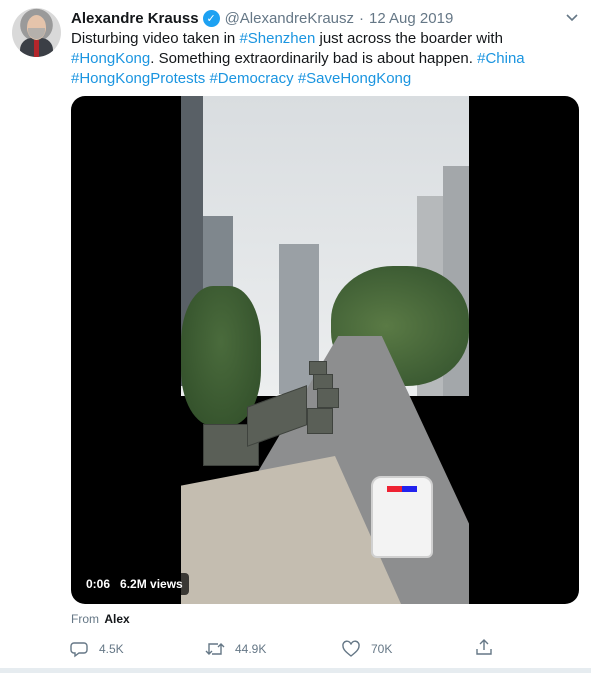  Describe the element at coordinates (295, 670) in the screenshot. I see `divider` at that location.